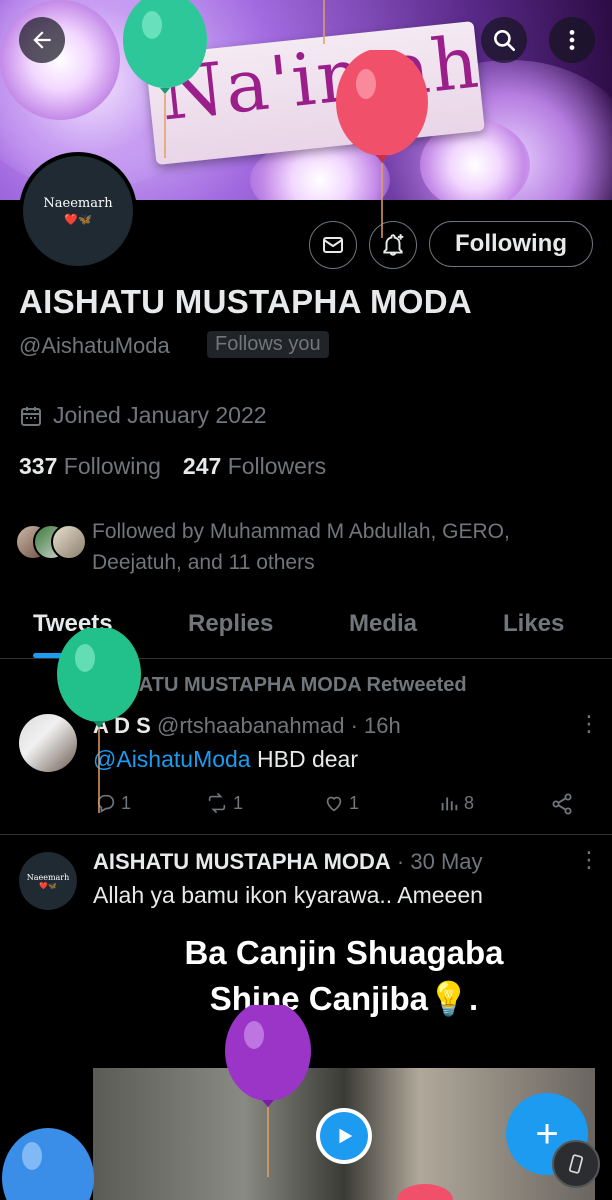  I want to click on search-button, so click(504, 40).